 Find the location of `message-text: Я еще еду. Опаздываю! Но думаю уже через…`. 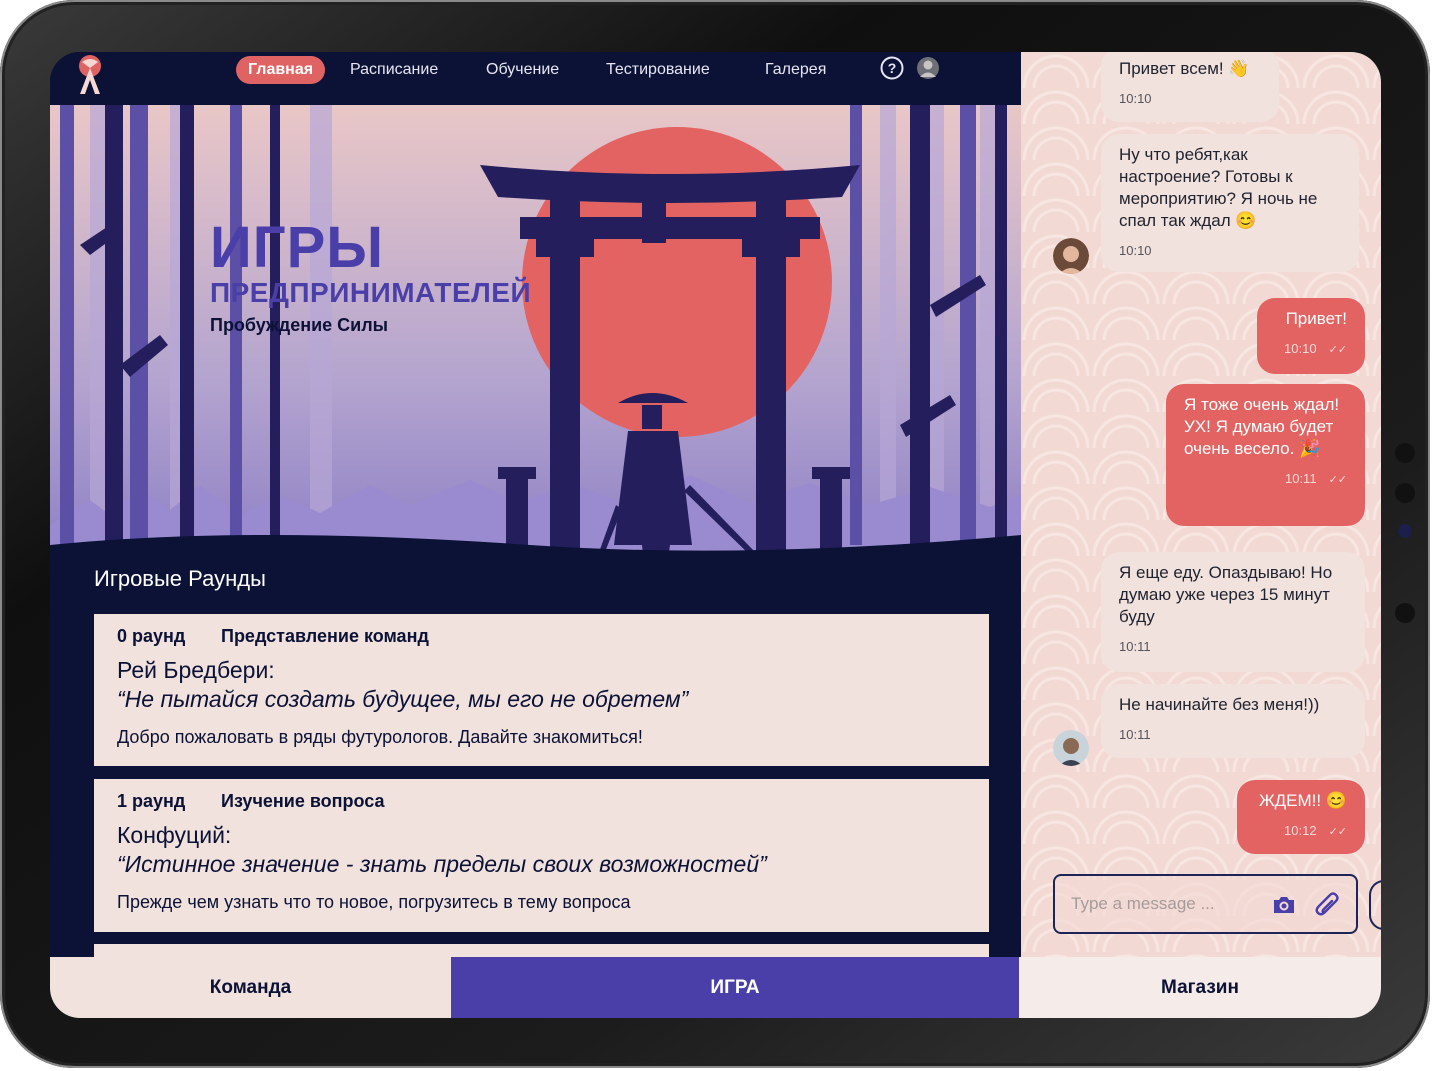

message-text: Я еще еду. Опаздываю! Но думаю уже через… is located at coordinates (1226, 594).